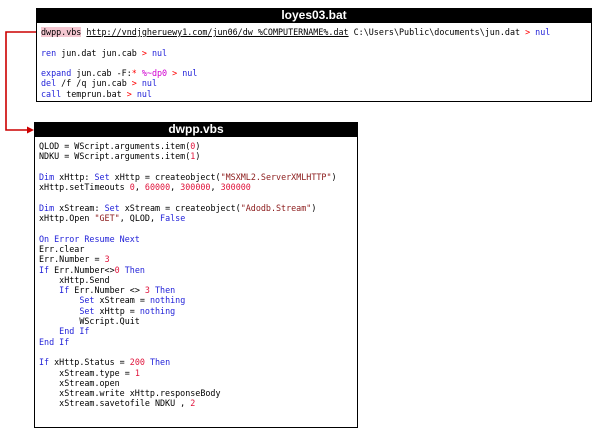  I want to click on code-token: %~dp0, so click(154, 73).